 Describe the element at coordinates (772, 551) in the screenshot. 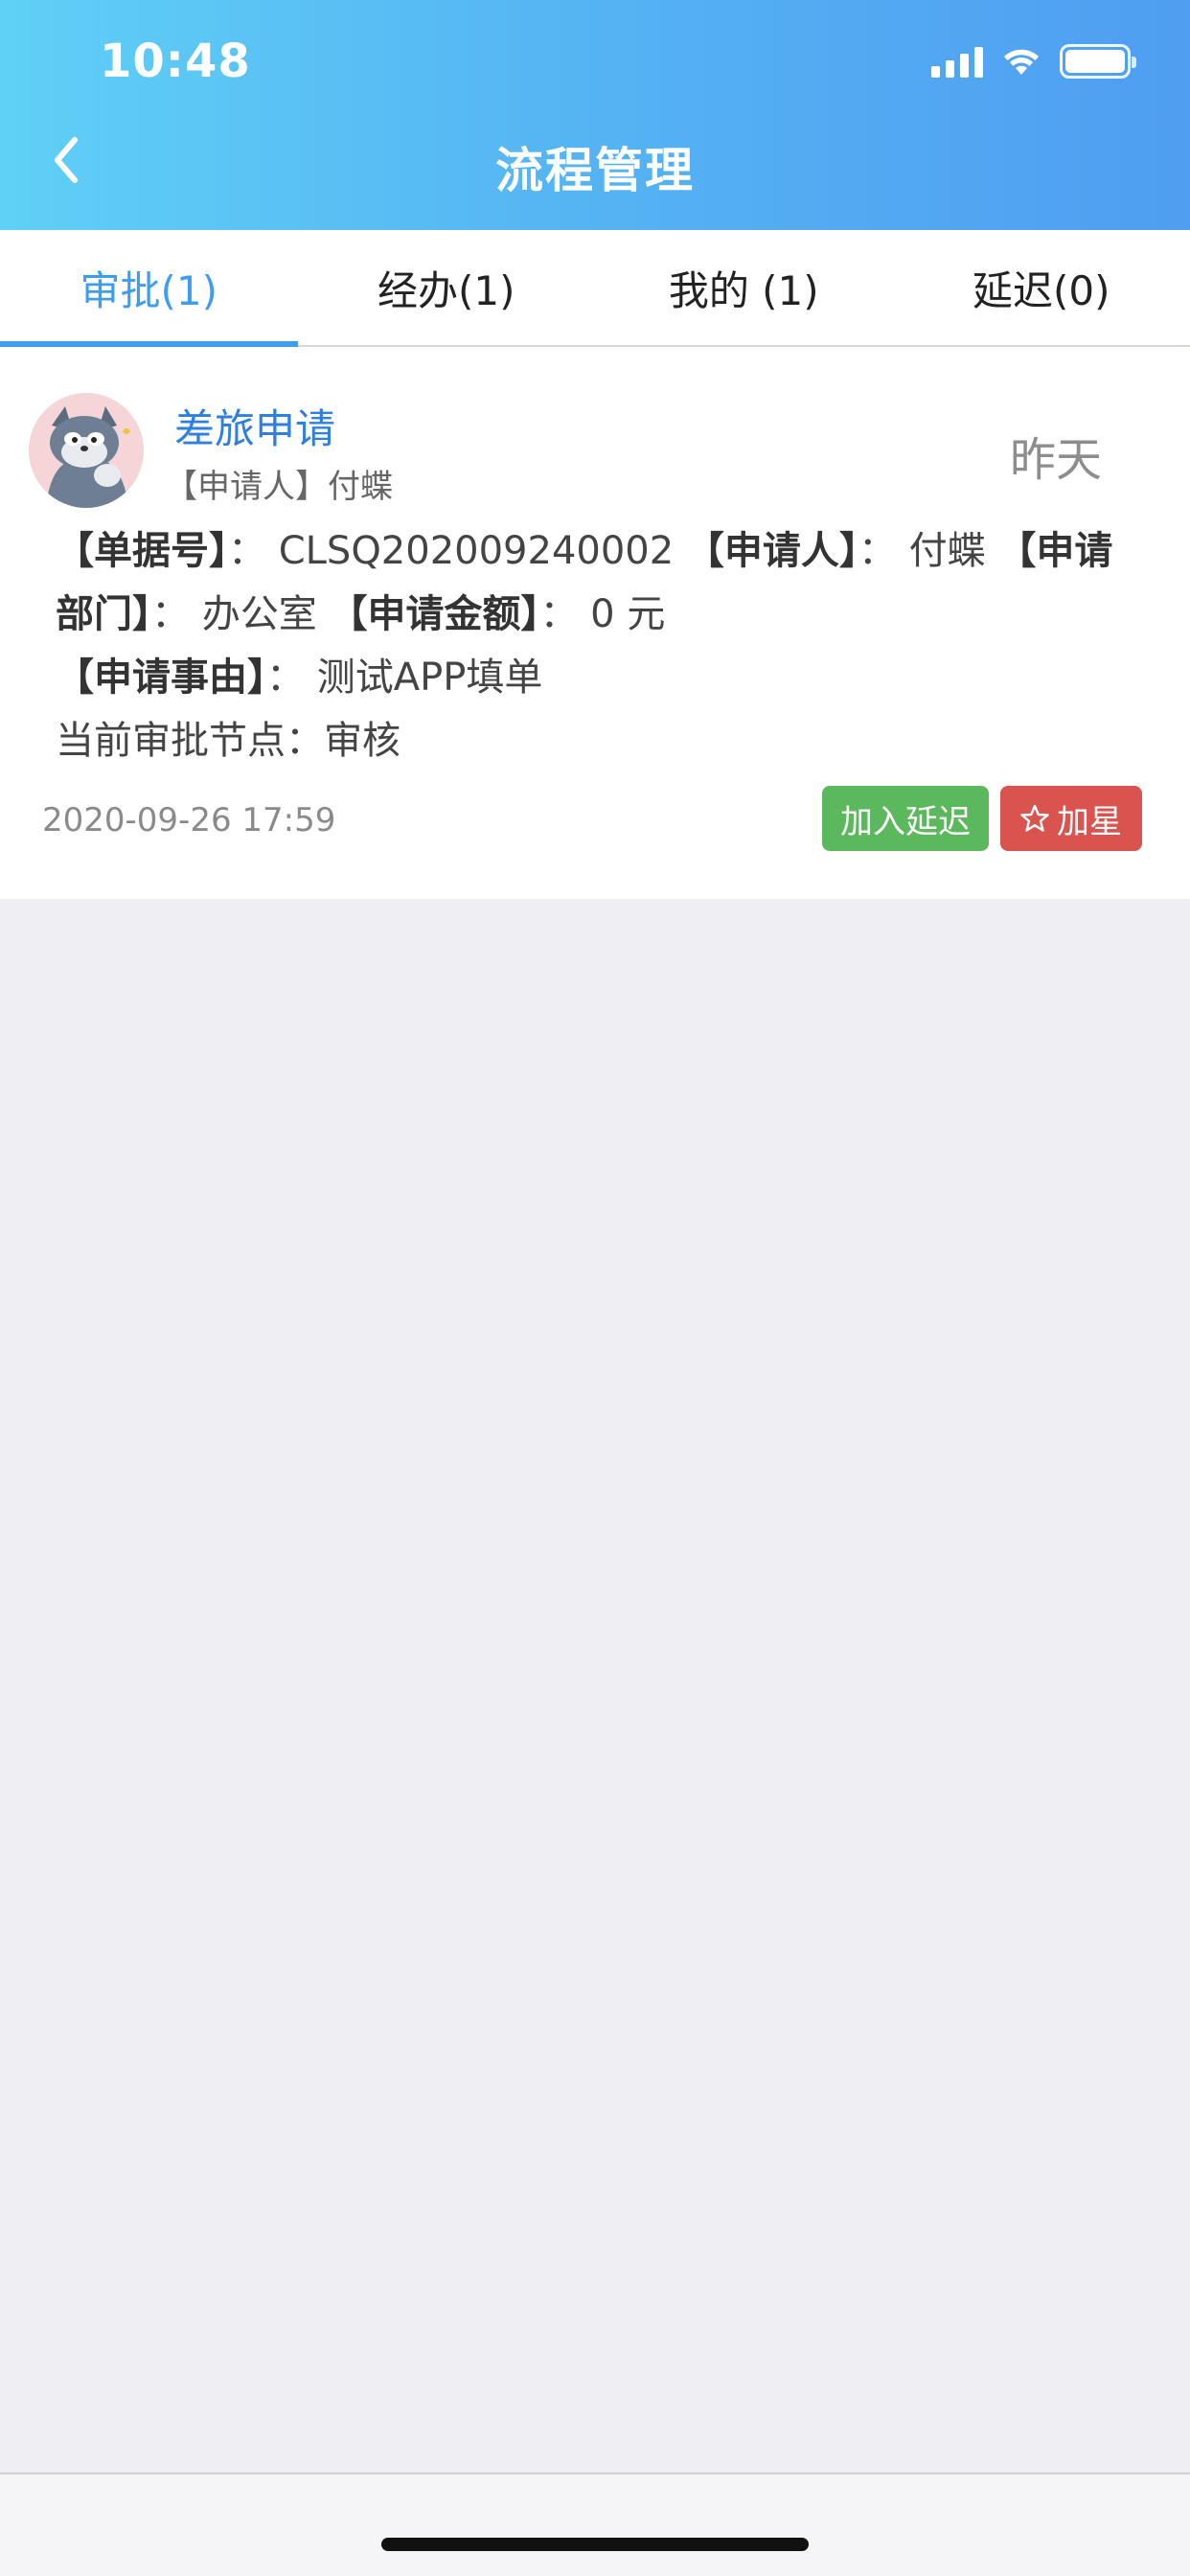

I see `applicant-label: 【申请人】` at that location.